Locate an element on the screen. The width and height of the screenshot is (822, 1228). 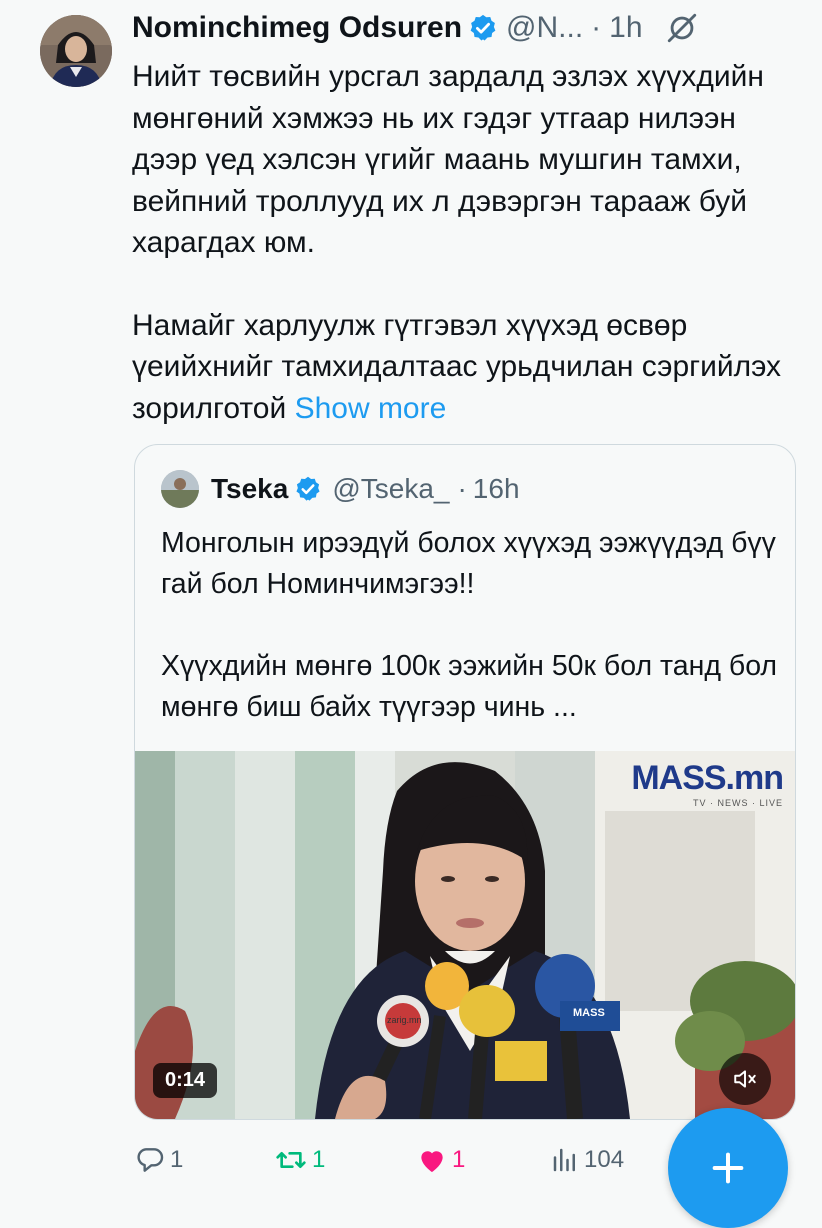
views-count: 104 is located at coordinates (604, 1159).